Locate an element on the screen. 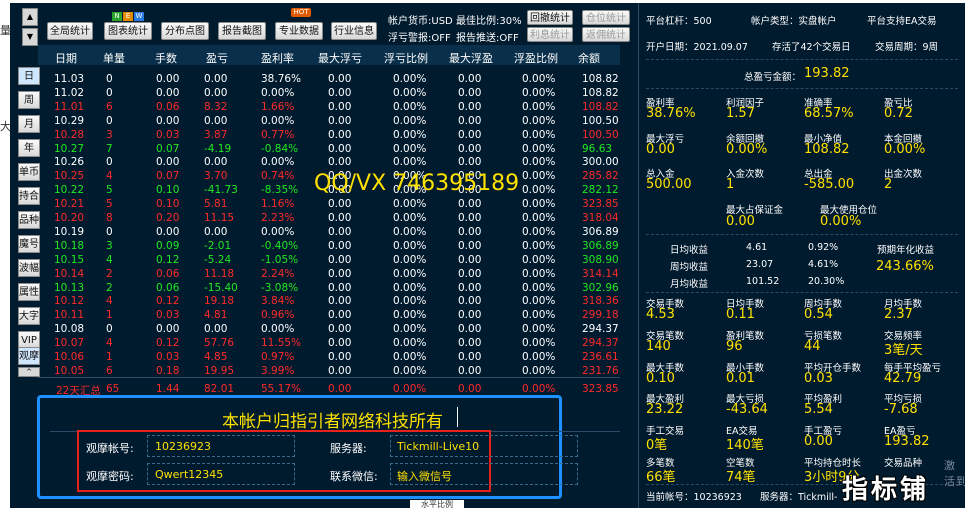 The image size is (965, 510). total-float-profit-ratio: 0.00% is located at coordinates (539, 389).